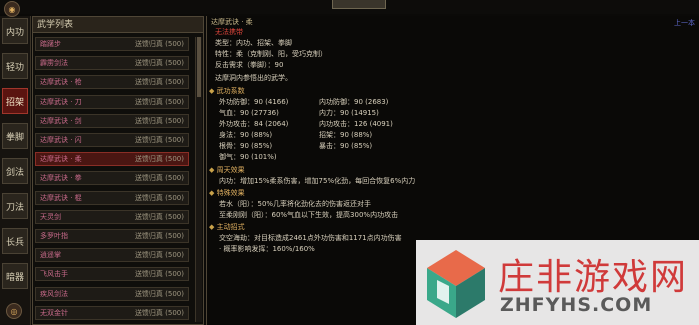  I want to click on lock-icon: ◉, so click(12, 9).